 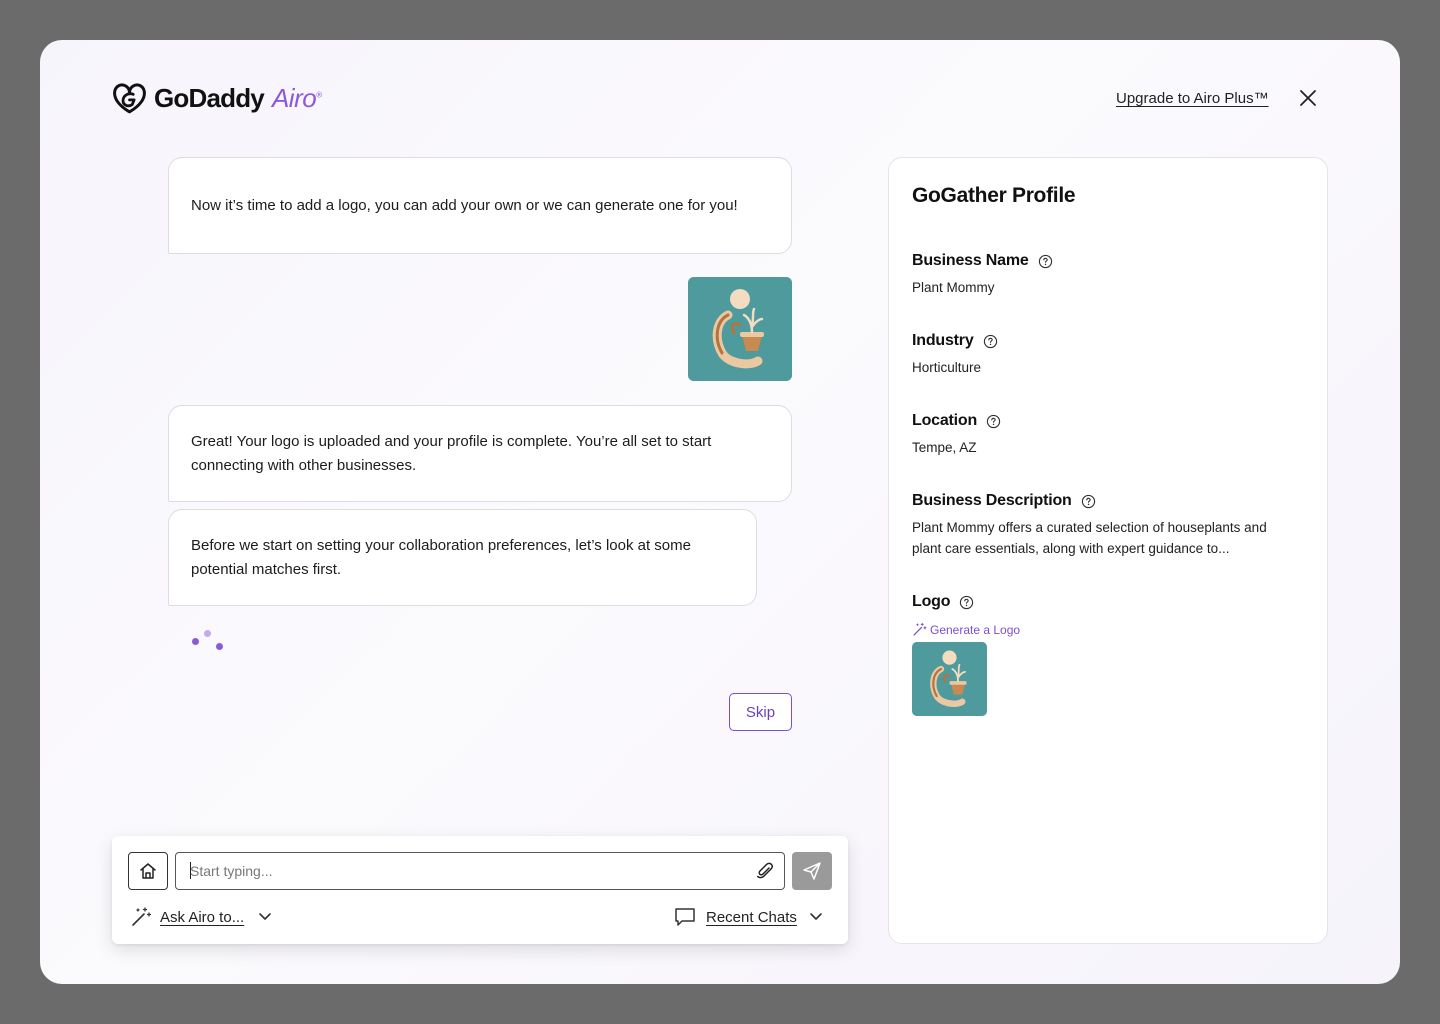 I want to click on field-label-industry: Industry, so click(x=955, y=341).